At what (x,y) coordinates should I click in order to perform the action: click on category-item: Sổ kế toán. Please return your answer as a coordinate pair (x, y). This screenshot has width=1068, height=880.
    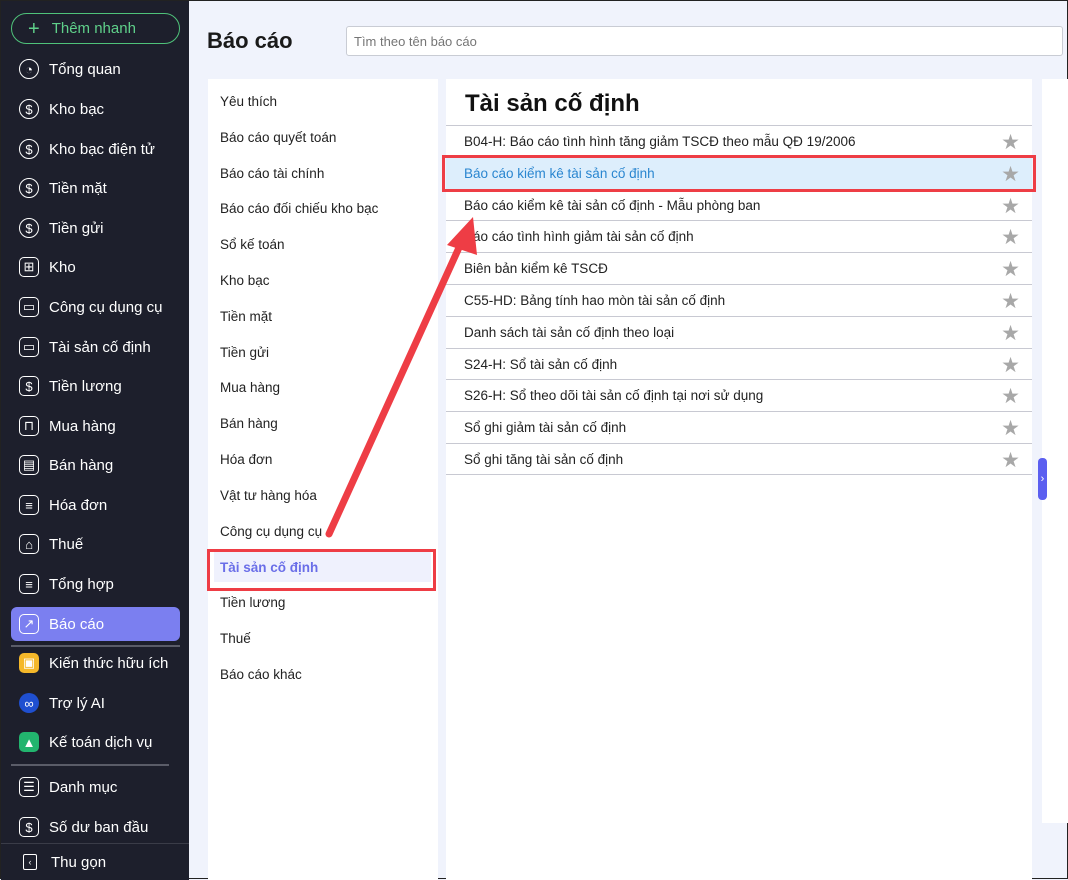
    Looking at the image, I should click on (252, 244).